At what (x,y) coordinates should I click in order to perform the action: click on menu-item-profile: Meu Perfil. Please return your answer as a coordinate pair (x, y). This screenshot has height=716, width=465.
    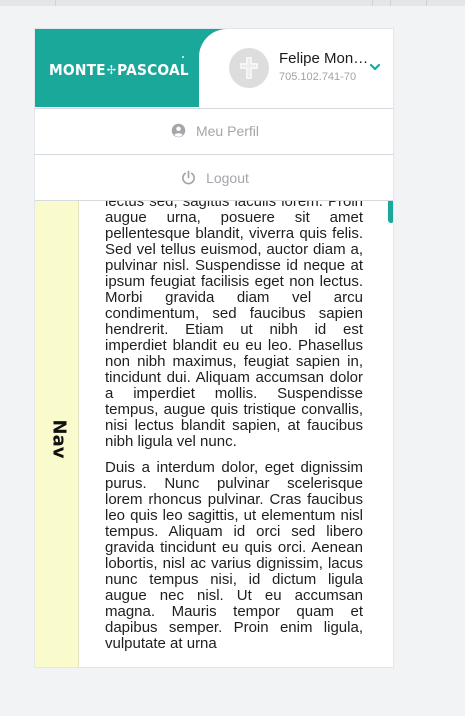
    Looking at the image, I should click on (214, 130).